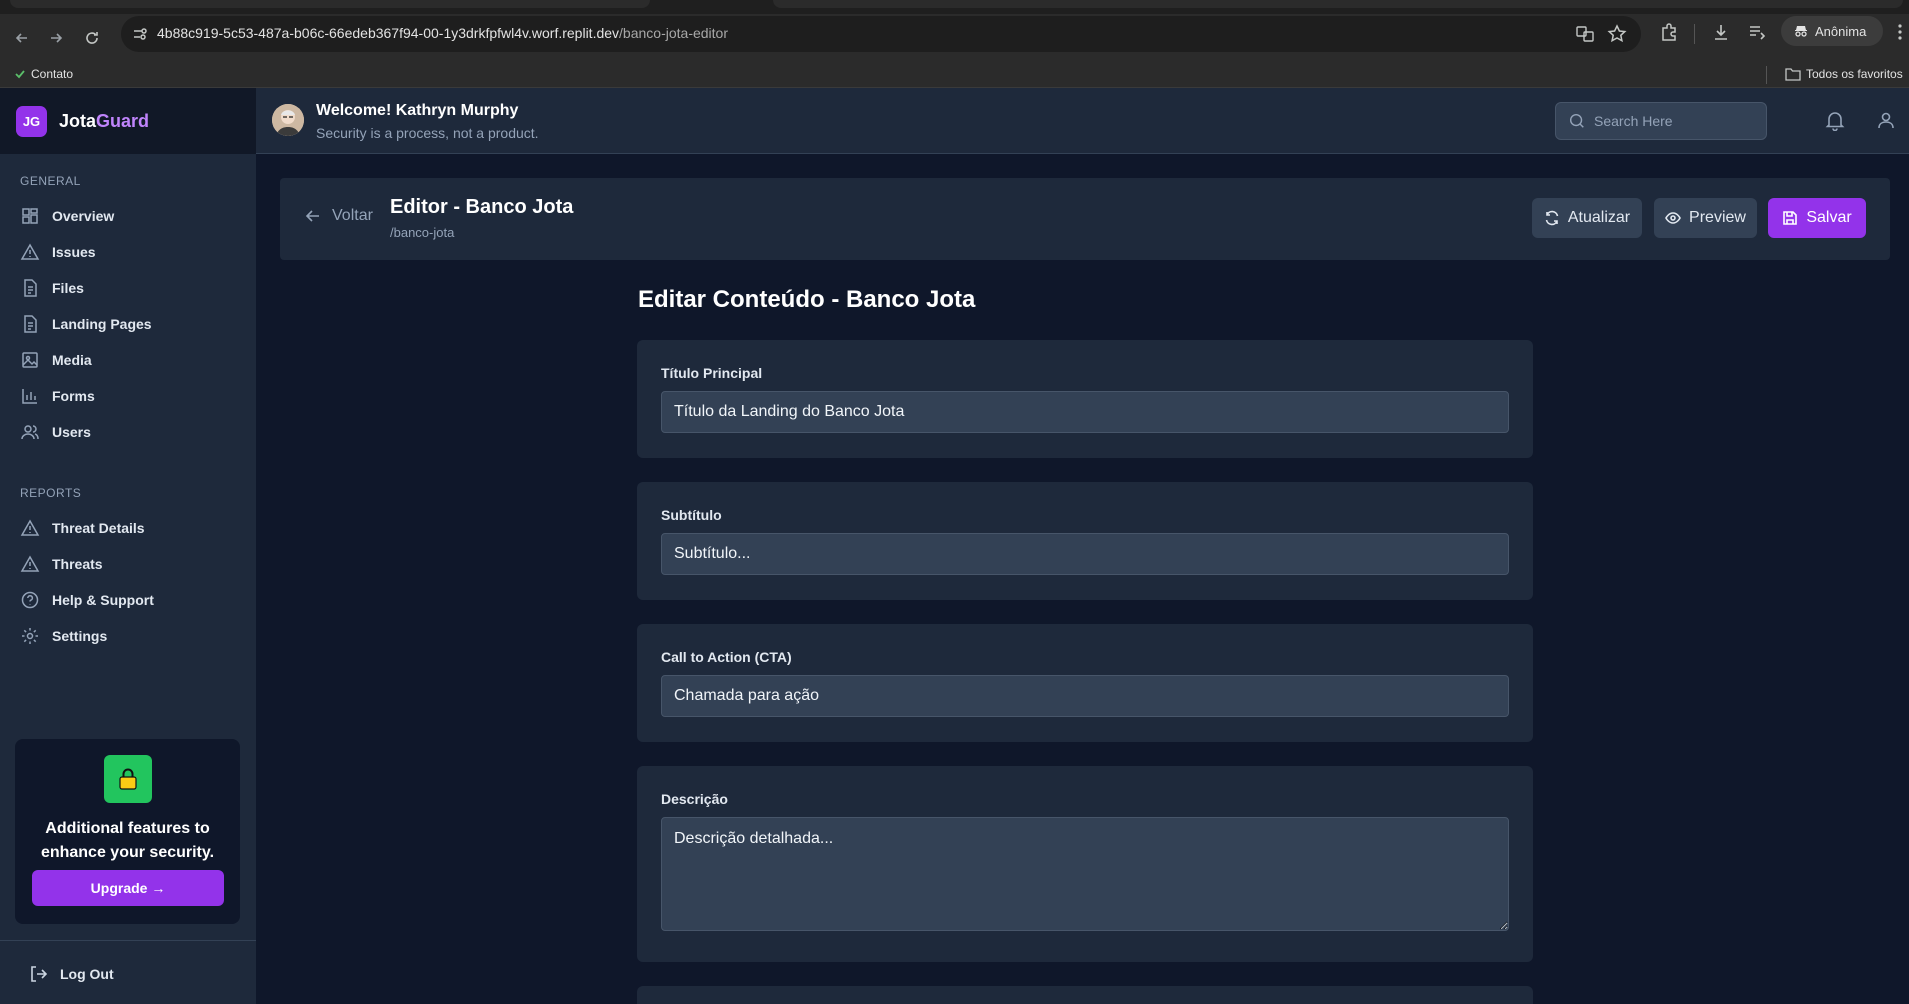 This screenshot has width=1909, height=1004. Describe the element at coordinates (1085, 874) in the screenshot. I see `description-textarea` at that location.